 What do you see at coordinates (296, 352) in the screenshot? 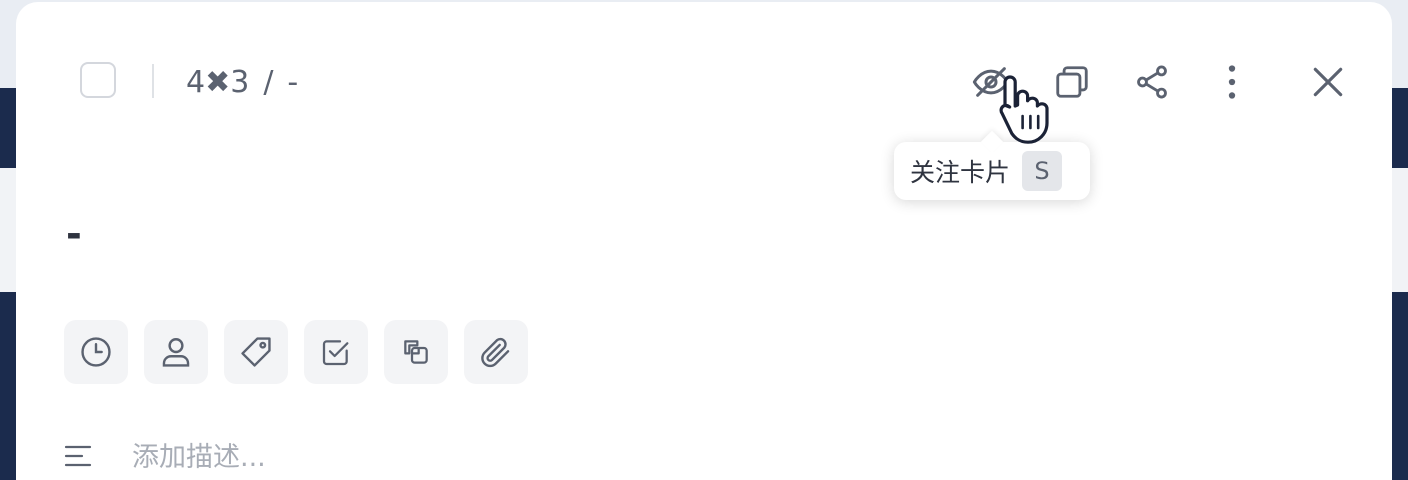
I see `card-action-buttons` at bounding box center [296, 352].